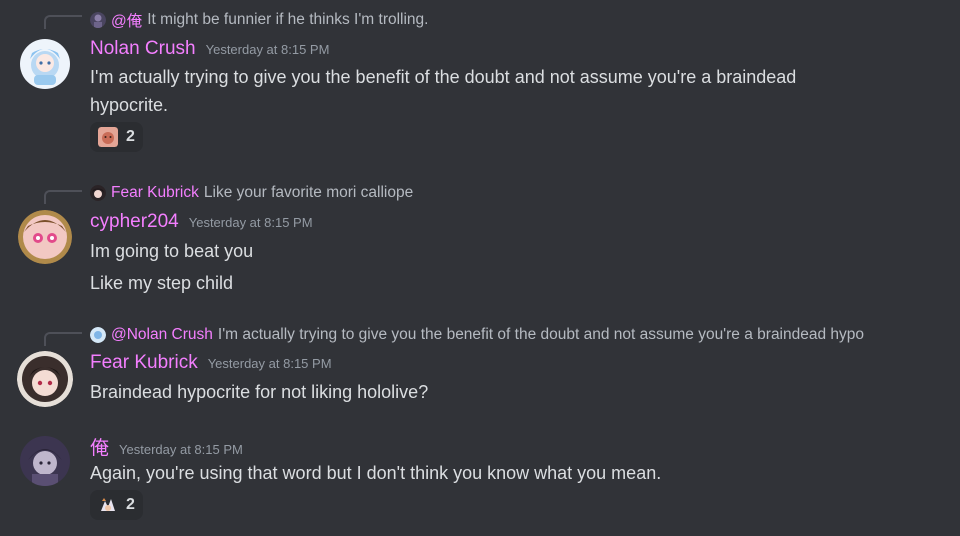 The image size is (960, 536). I want to click on reply-text: Like your favorite mori calliope, so click(308, 192).